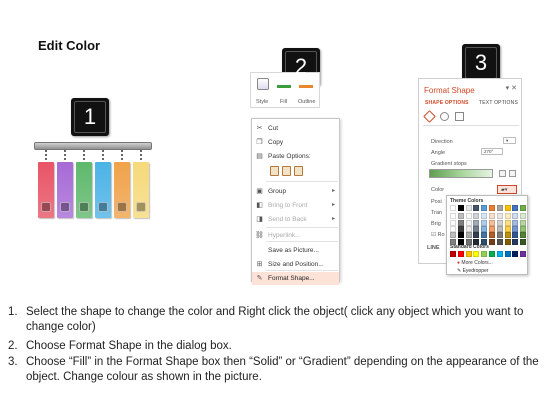  I want to click on eyedropper-link: ✎ Eyedropper, so click(472, 271).